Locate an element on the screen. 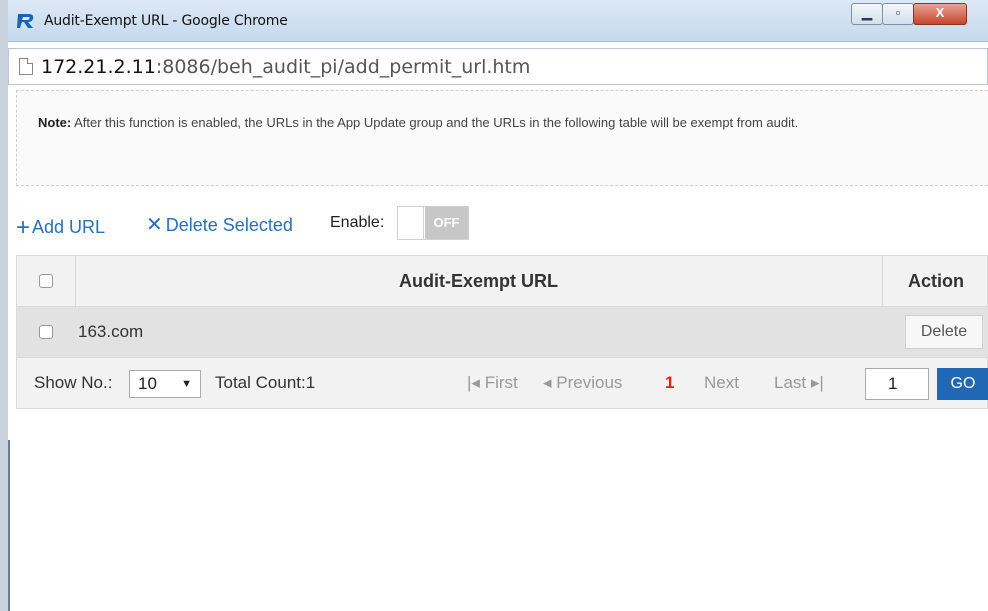 This screenshot has width=988, height=611. toggle-knob is located at coordinates (411, 223).